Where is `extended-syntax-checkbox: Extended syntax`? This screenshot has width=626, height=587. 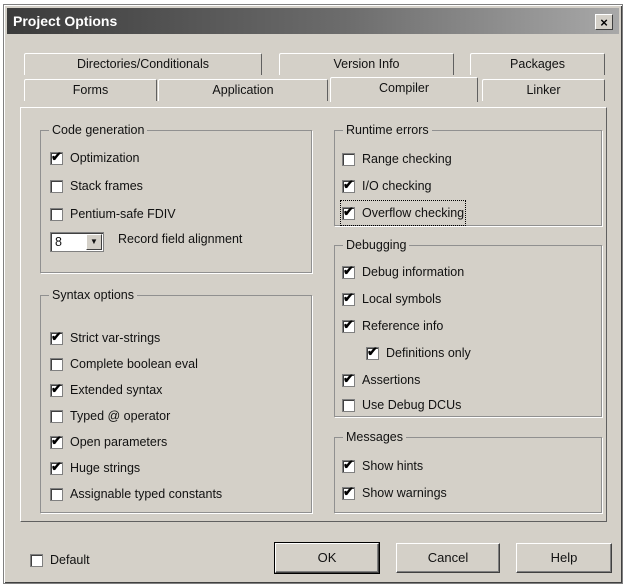 extended-syntax-checkbox: Extended syntax is located at coordinates (106, 390).